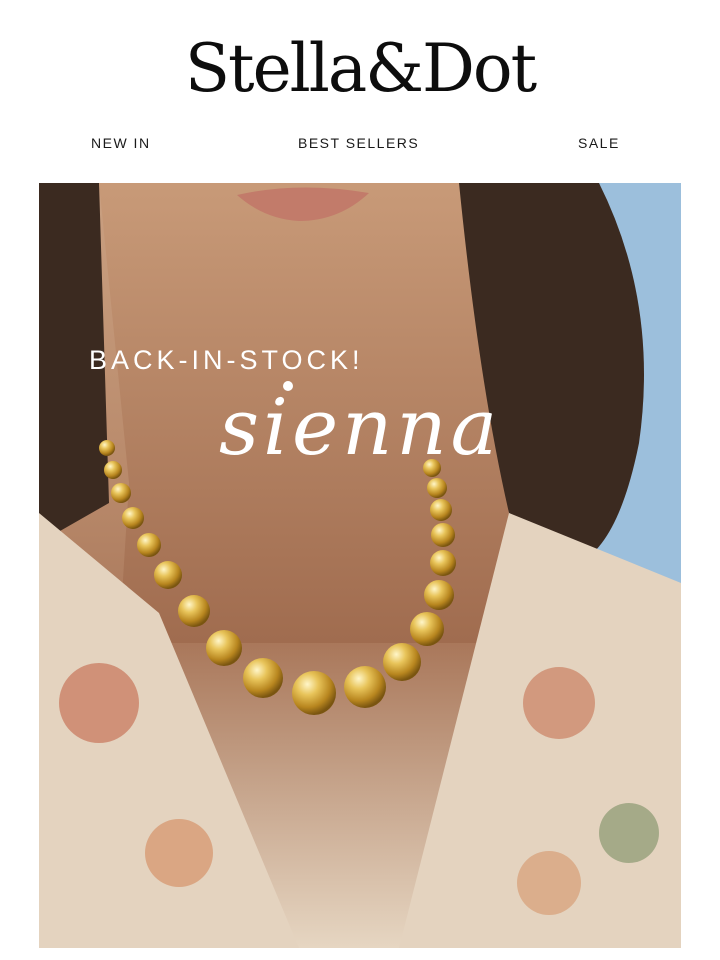  Describe the element at coordinates (121, 143) in the screenshot. I see `nav-item-new-in: NEW IN` at that location.